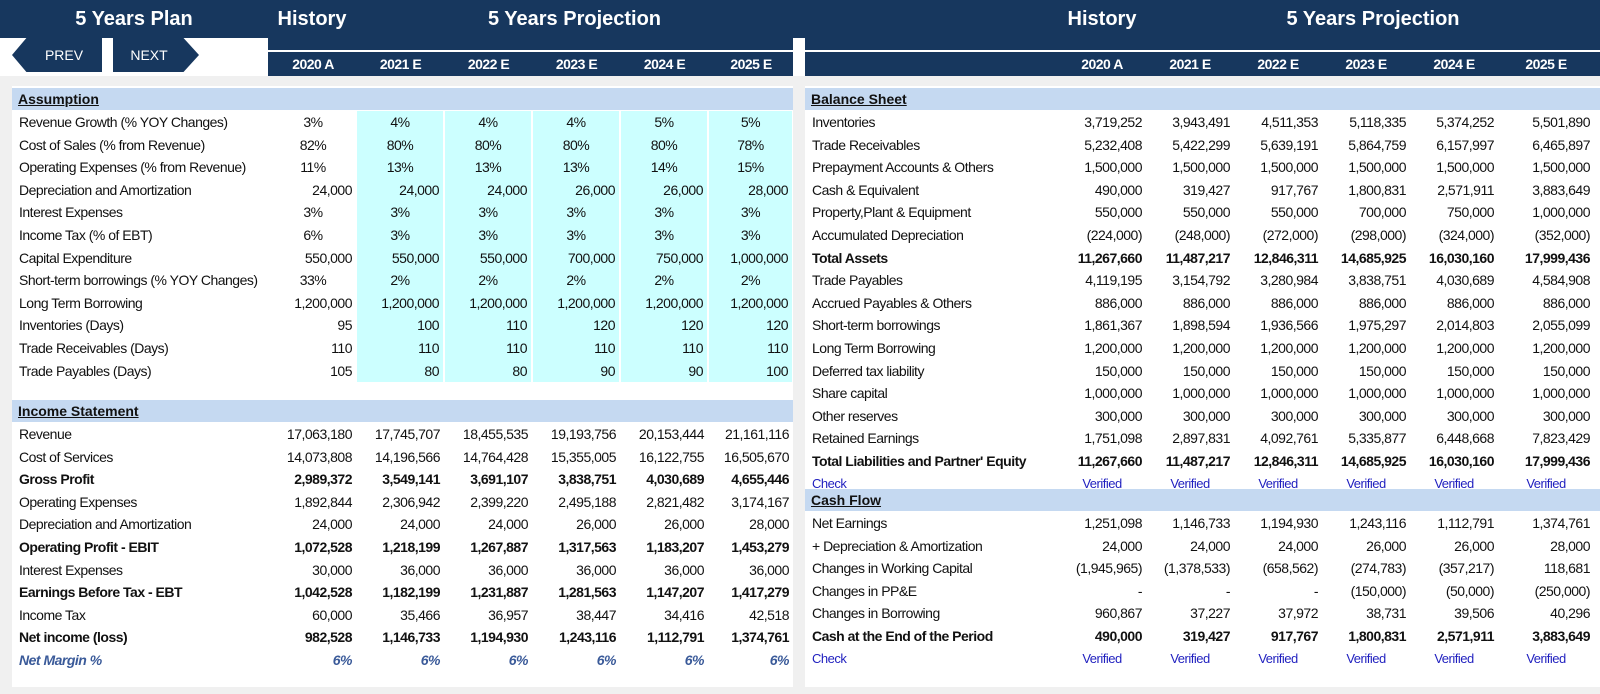 The image size is (1600, 694). I want to click on balance-cell: 6,448,668, so click(1465, 438).